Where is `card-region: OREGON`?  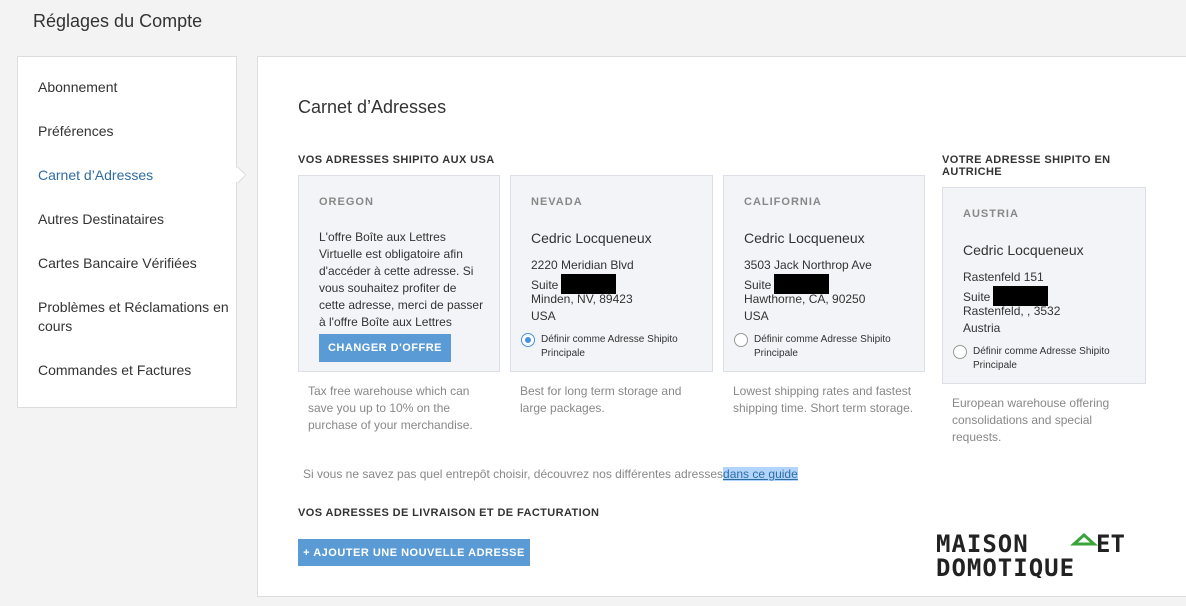 card-region: OREGON is located at coordinates (346, 202).